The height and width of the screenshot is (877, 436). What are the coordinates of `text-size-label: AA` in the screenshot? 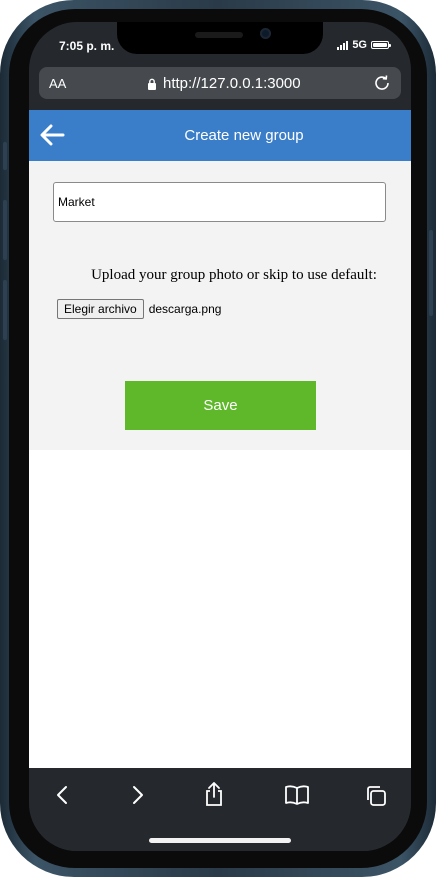 It's located at (58, 83).